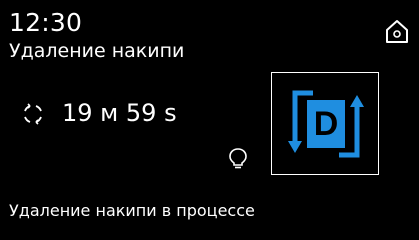 The image size is (419, 240). I want to click on cycle-icon, so click(33, 114).